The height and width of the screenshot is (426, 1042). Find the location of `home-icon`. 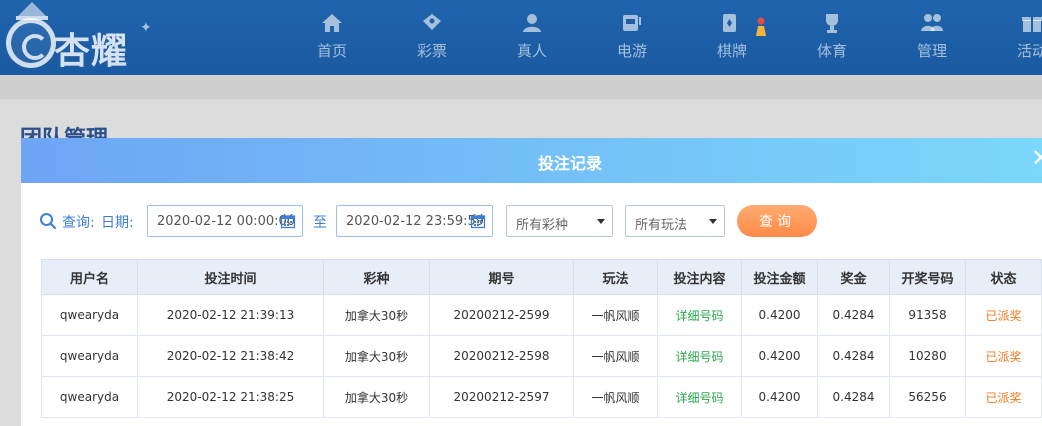

home-icon is located at coordinates (332, 23).